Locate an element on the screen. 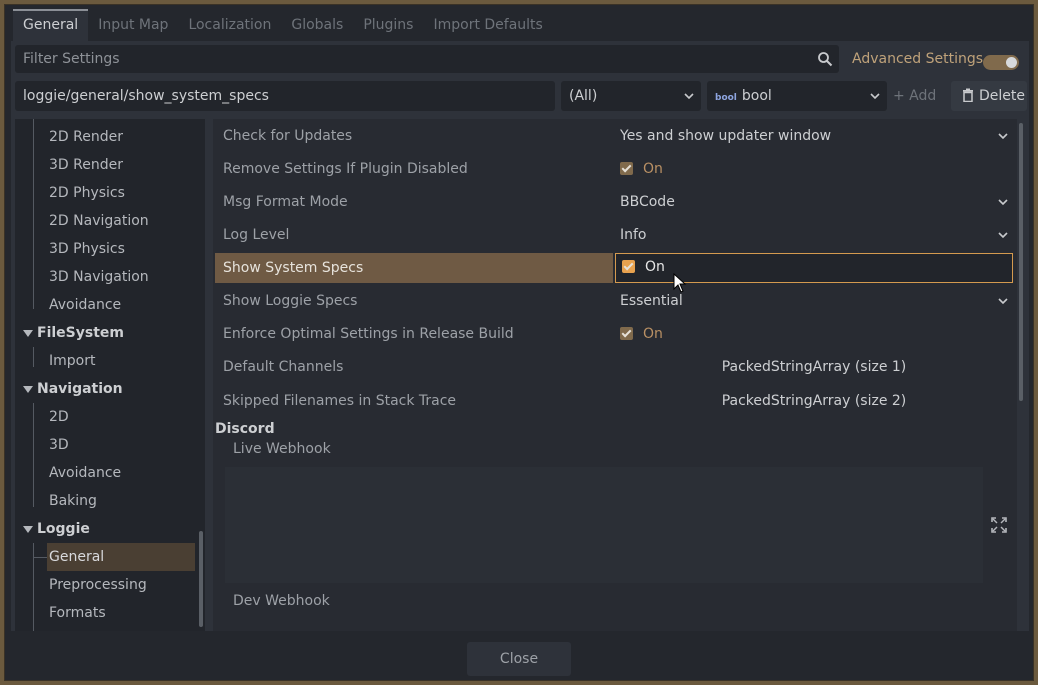 Image resolution: width=1038 pixels, height=685 pixels. close-button: Close is located at coordinates (519, 659).